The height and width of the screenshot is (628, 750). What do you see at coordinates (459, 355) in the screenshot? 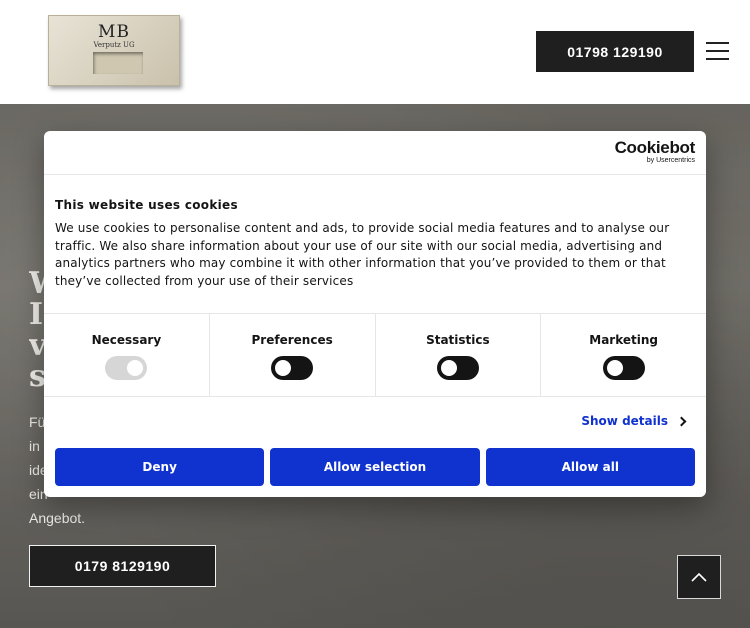
I see `category-statistics: Statistics` at bounding box center [459, 355].